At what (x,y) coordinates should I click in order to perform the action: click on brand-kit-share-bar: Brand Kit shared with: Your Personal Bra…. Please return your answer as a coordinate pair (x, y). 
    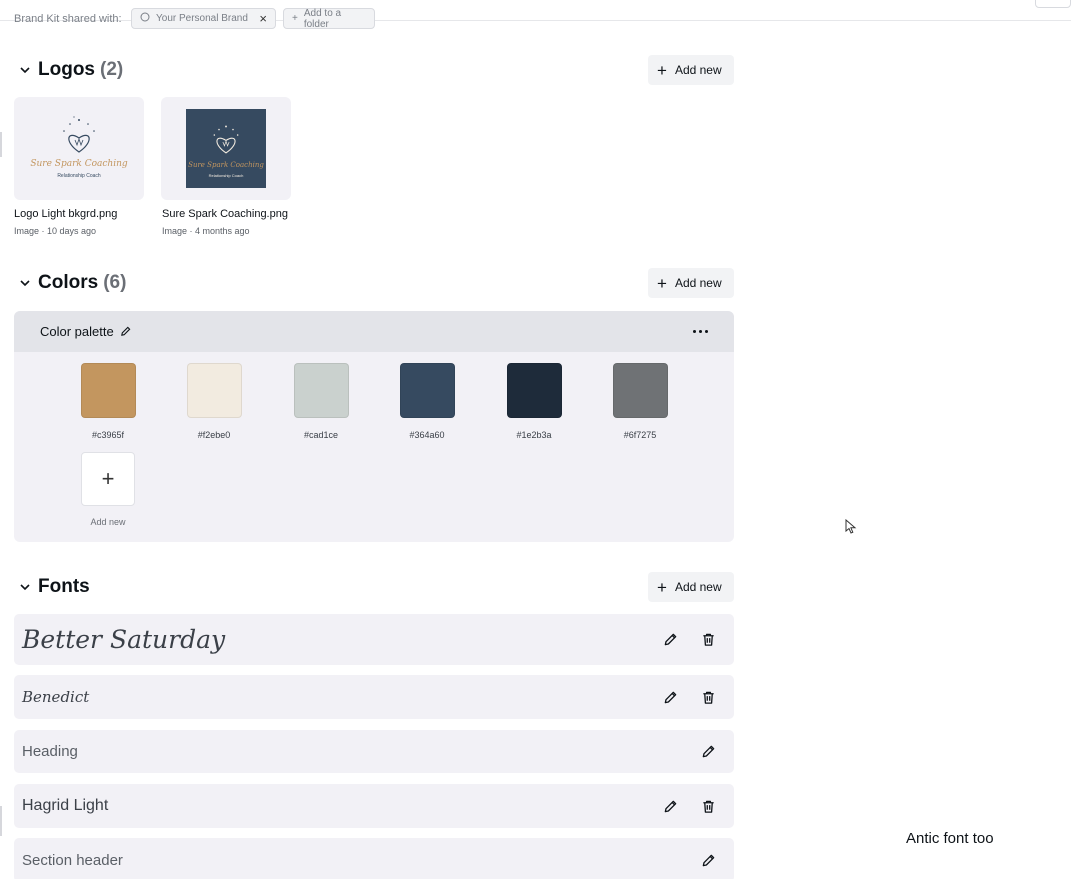
    Looking at the image, I should click on (535, 15).